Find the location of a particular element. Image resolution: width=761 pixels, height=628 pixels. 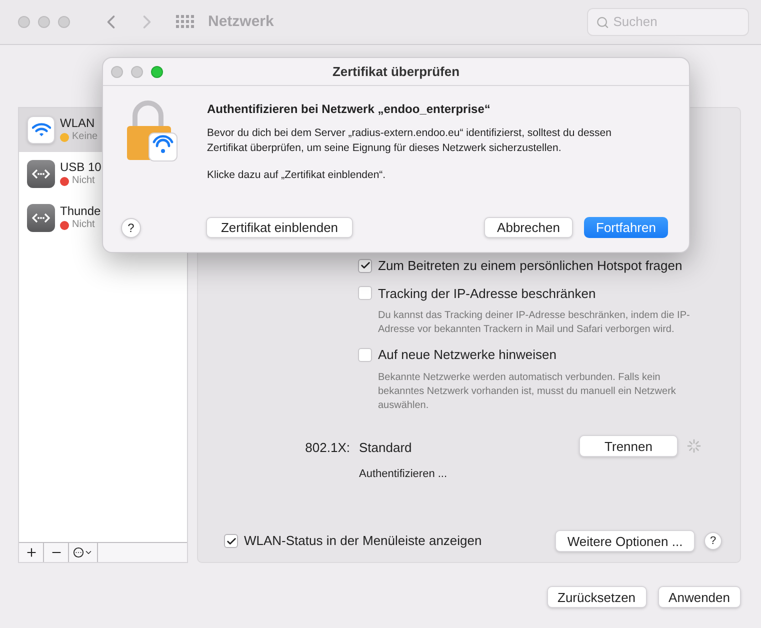

service-status: Keine is located at coordinates (85, 137).